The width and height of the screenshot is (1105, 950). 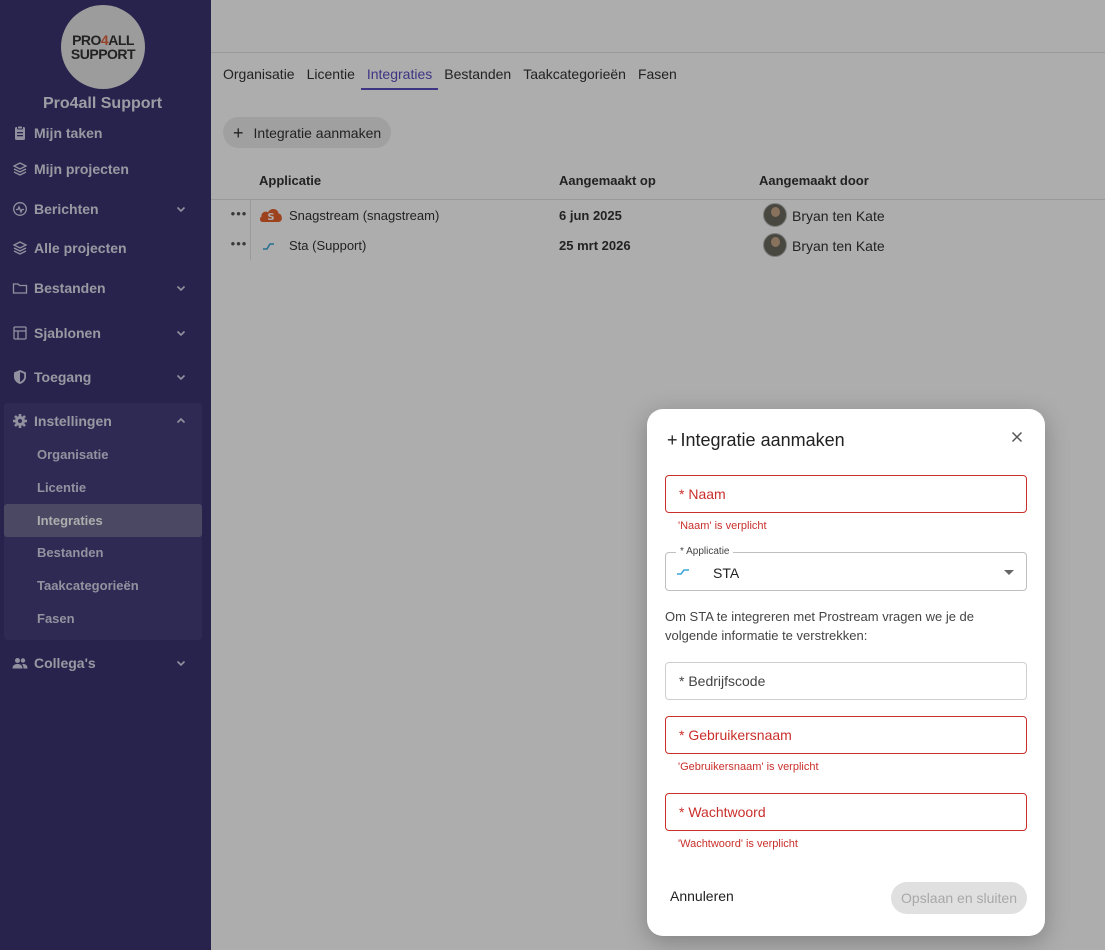 What do you see at coordinates (846, 681) in the screenshot?
I see `bedrijfscode-field: * Bedrijfscode` at bounding box center [846, 681].